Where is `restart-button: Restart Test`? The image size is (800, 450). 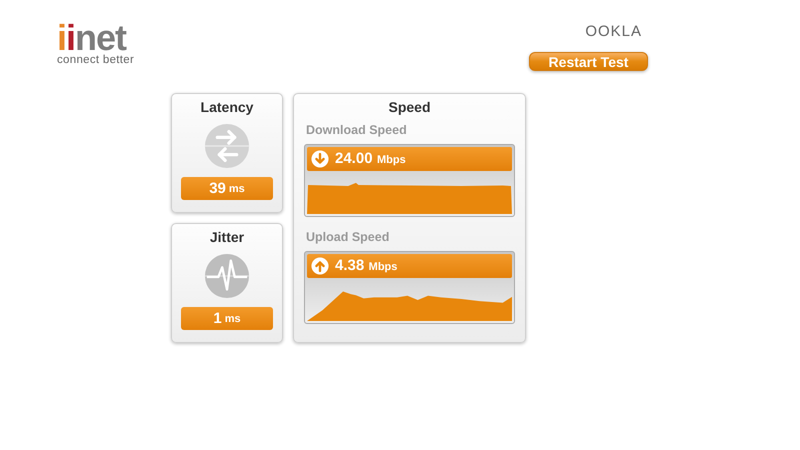 restart-button: Restart Test is located at coordinates (588, 61).